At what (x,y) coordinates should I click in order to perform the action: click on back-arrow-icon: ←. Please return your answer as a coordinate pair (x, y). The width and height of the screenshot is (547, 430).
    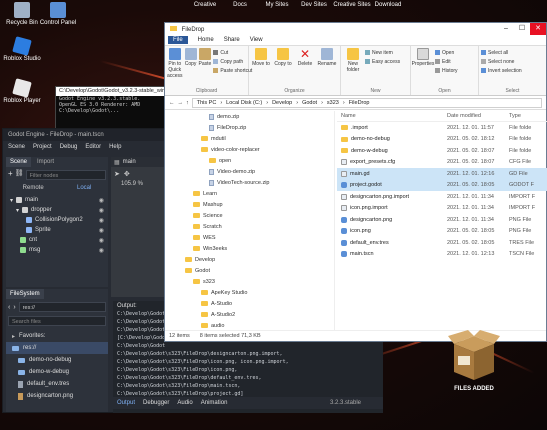
    Looking at the image, I should click on (172, 103).